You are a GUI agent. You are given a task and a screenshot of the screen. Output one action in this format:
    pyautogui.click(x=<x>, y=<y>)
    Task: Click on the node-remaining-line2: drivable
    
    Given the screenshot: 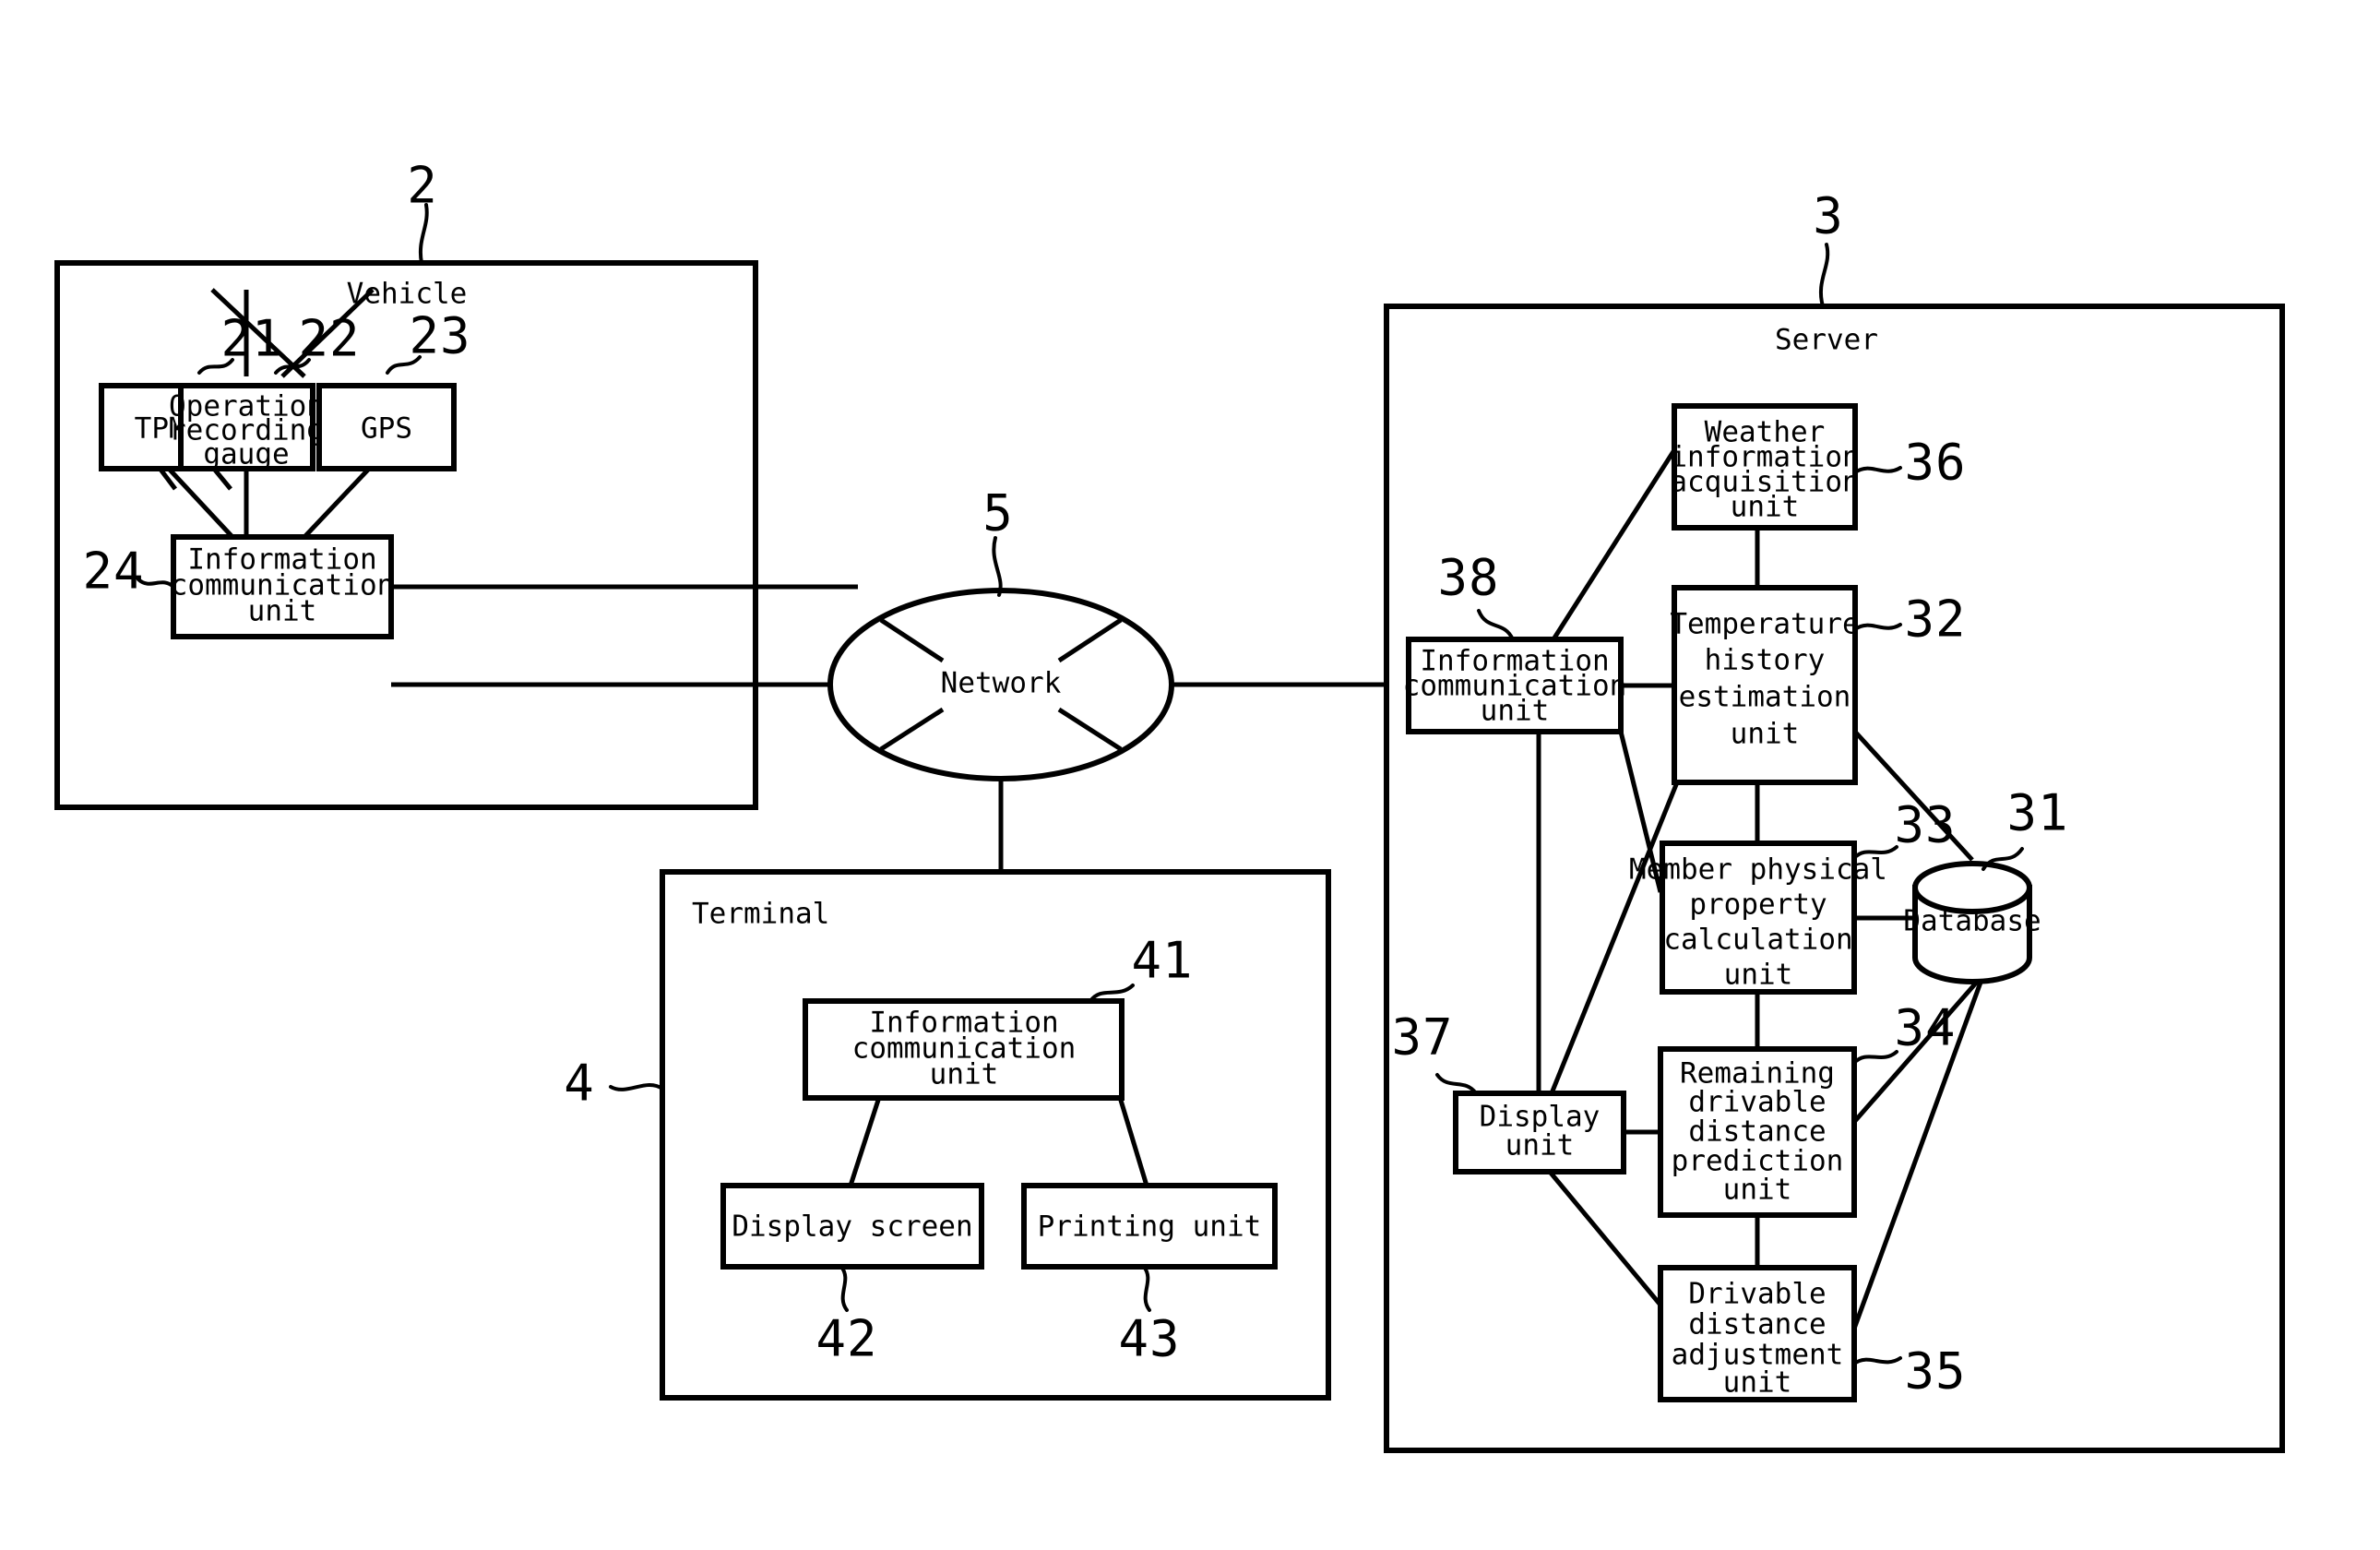 What is the action you would take?
    pyautogui.click(x=1757, y=1102)
    